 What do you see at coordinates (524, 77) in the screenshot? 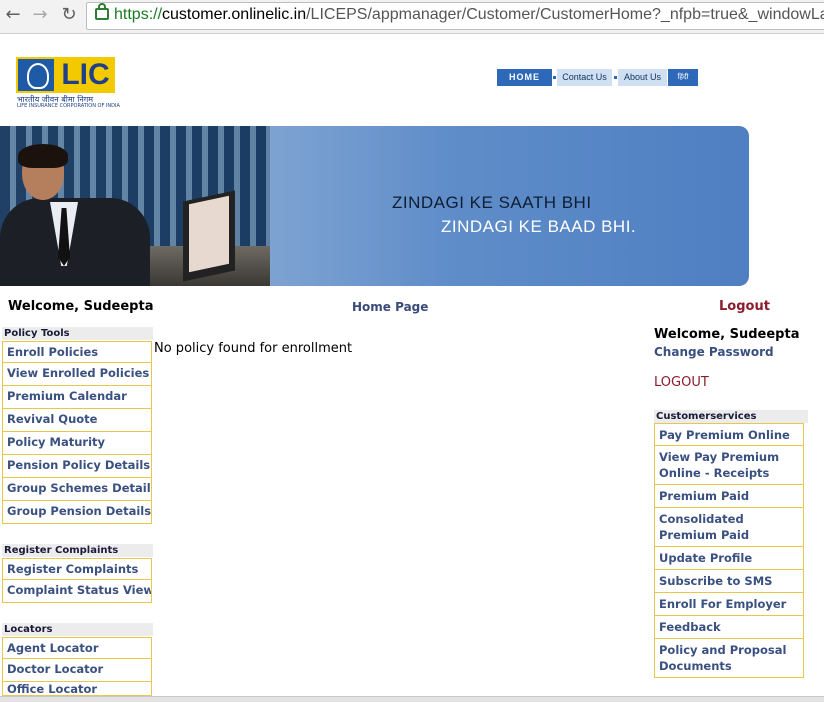
I see `nav-home-button: HOME` at bounding box center [524, 77].